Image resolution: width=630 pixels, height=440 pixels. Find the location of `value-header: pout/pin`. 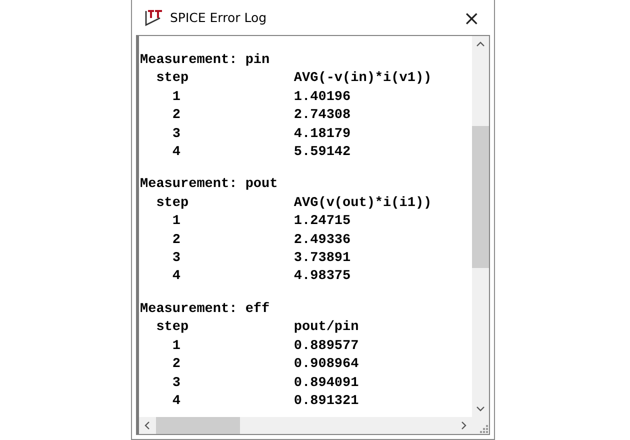

value-header: pout/pin is located at coordinates (326, 328).